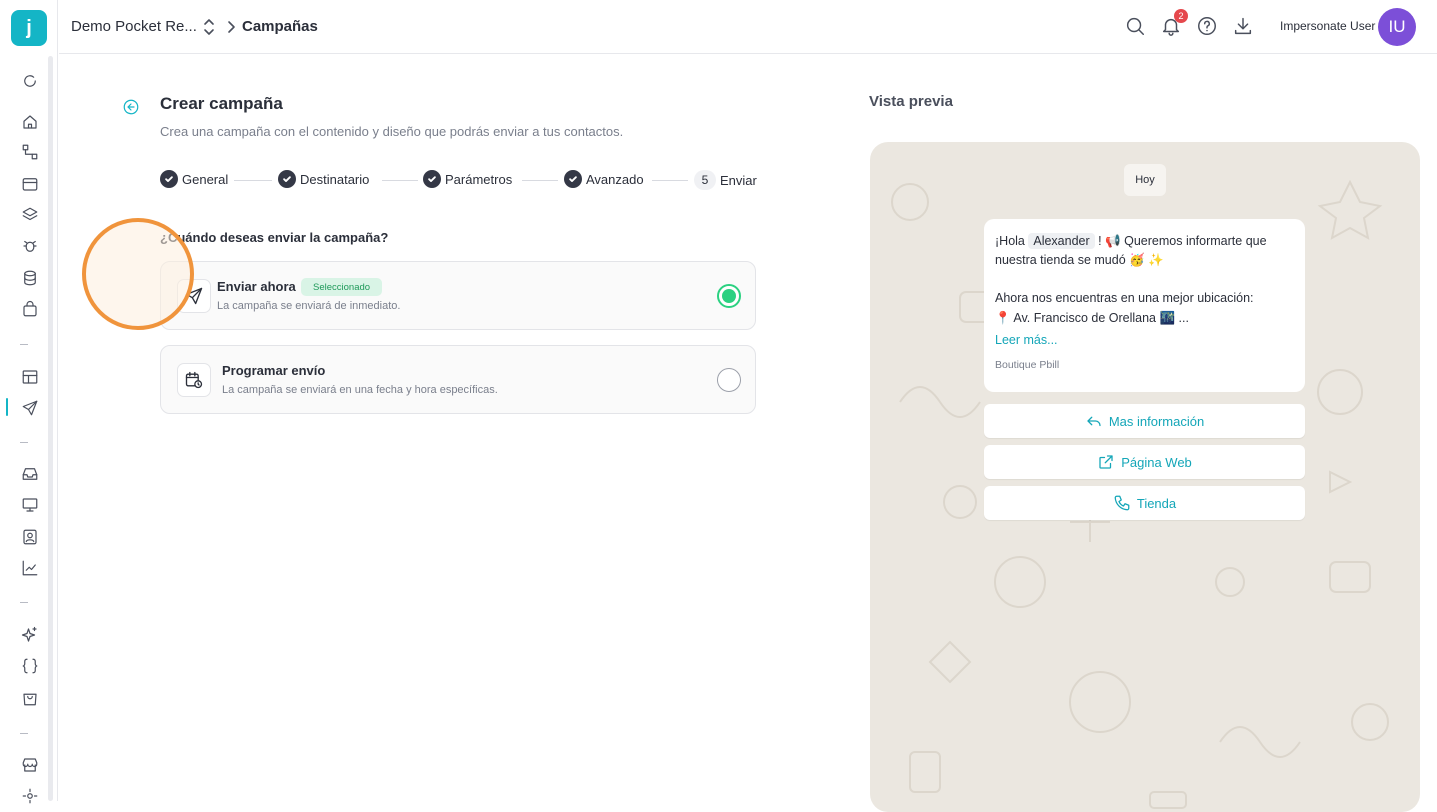  What do you see at coordinates (30, 122) in the screenshot?
I see `home-icon` at bounding box center [30, 122].